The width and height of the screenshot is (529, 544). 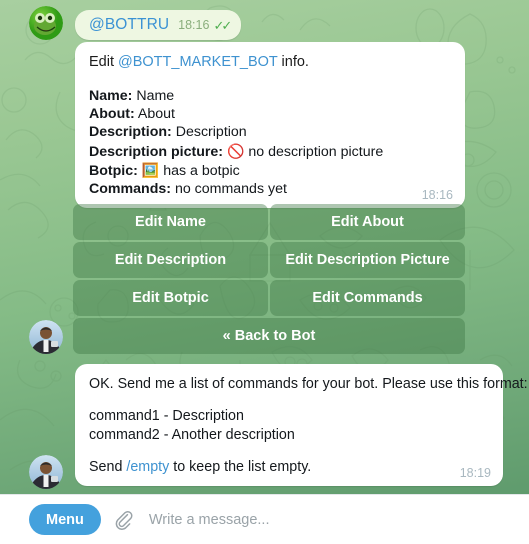 I want to click on edit-description-picture-button: Edit Description Picture, so click(x=367, y=260).